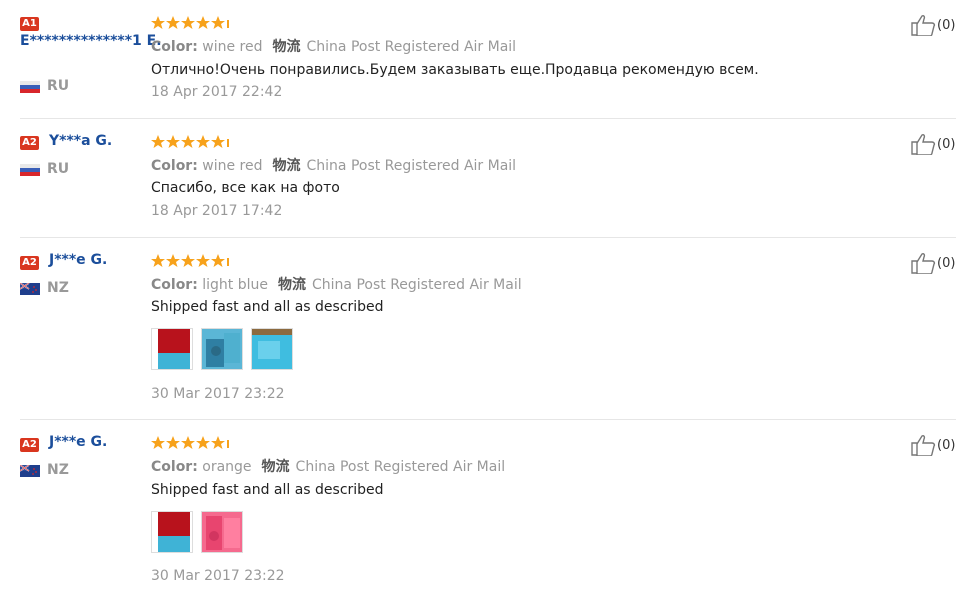 Image resolution: width=973 pixels, height=590 pixels. I want to click on buyer-level-badge: A1, so click(29, 24).